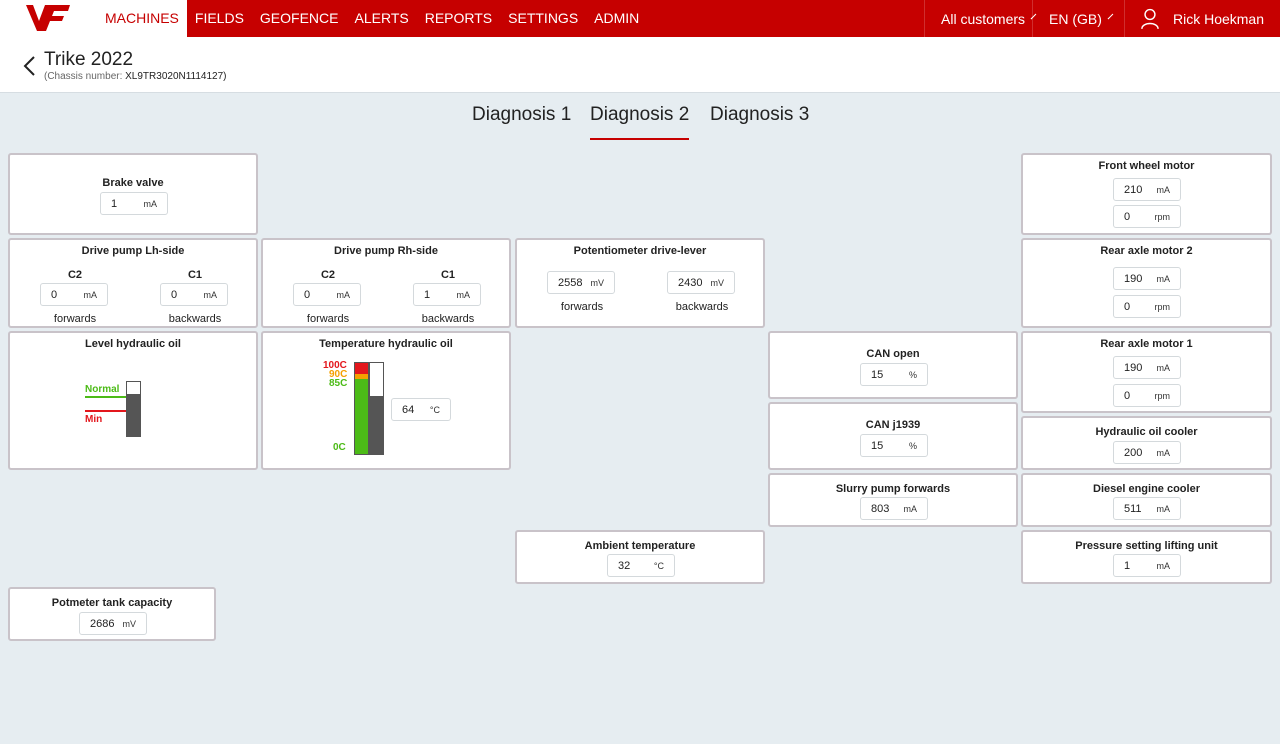  Describe the element at coordinates (983, 18) in the screenshot. I see `customer-dropdown-label: All customers` at that location.